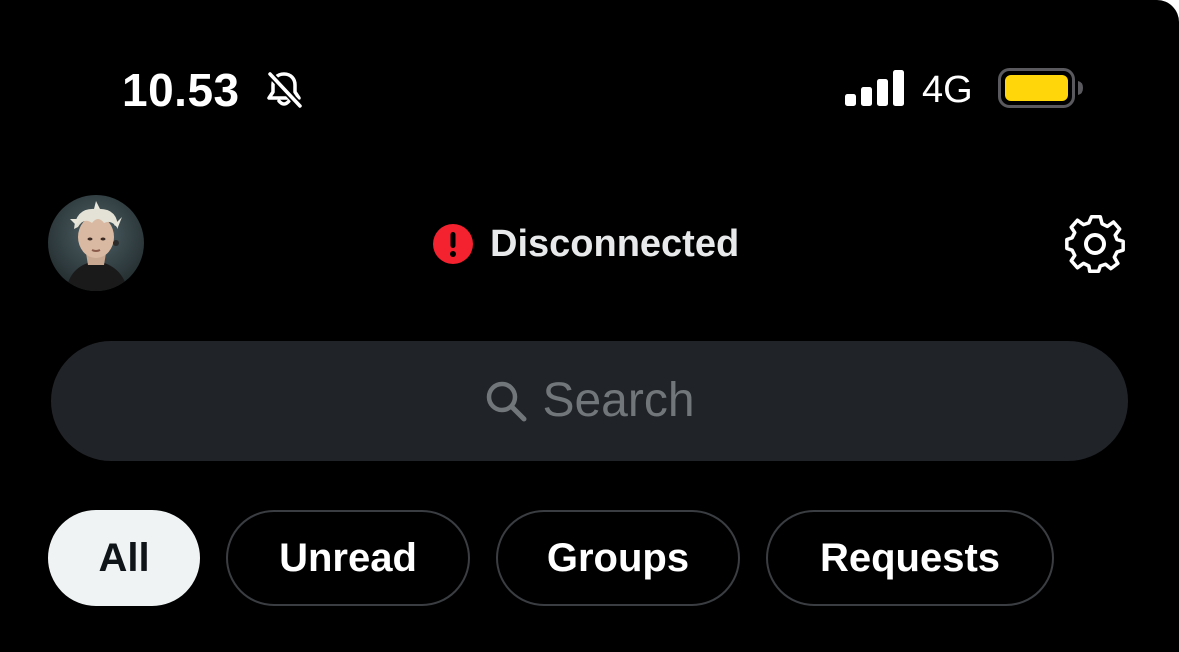 This screenshot has width=1179, height=652. I want to click on connection-status-text: Disconnected, so click(615, 244).